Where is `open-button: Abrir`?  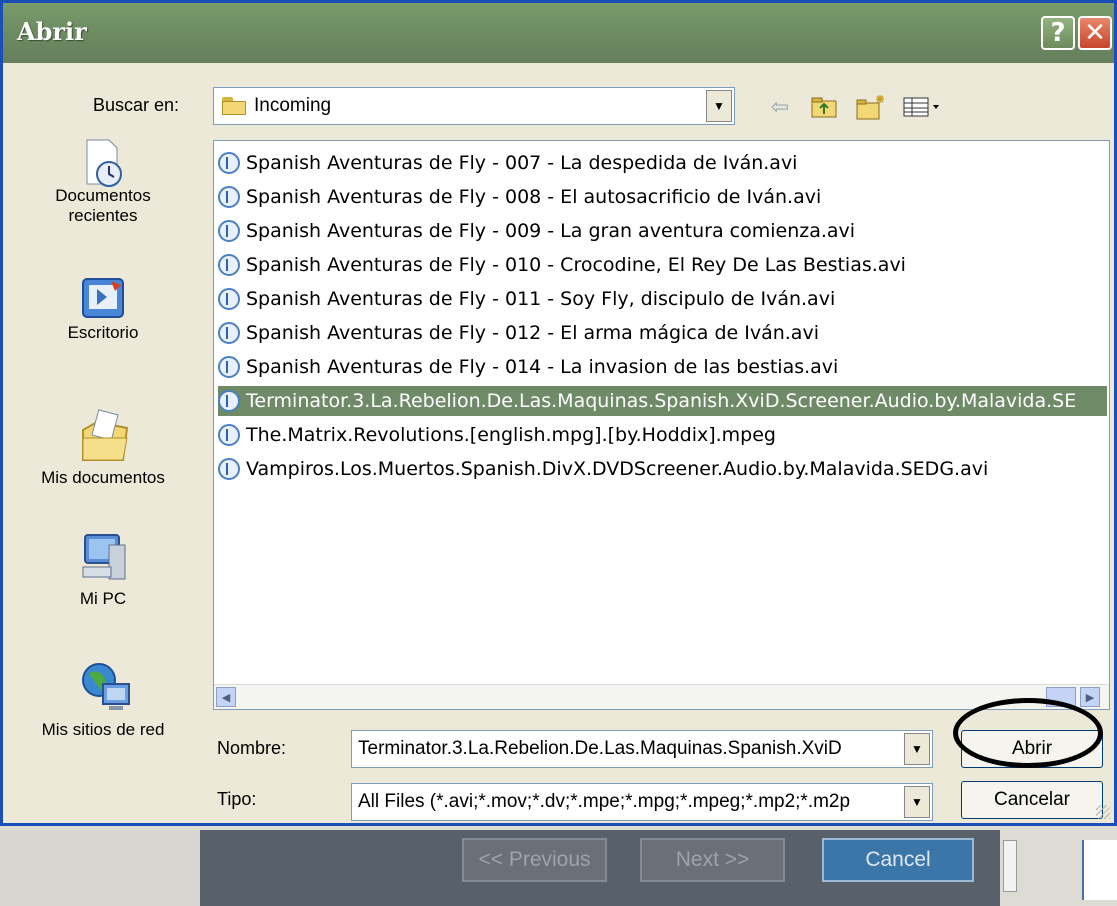 open-button: Abrir is located at coordinates (1032, 749).